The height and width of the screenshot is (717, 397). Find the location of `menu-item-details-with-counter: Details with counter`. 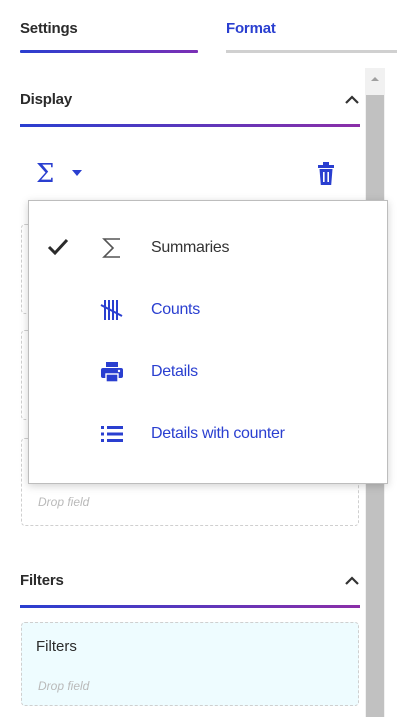

menu-item-details-with-counter: Details with counter is located at coordinates (208, 435).